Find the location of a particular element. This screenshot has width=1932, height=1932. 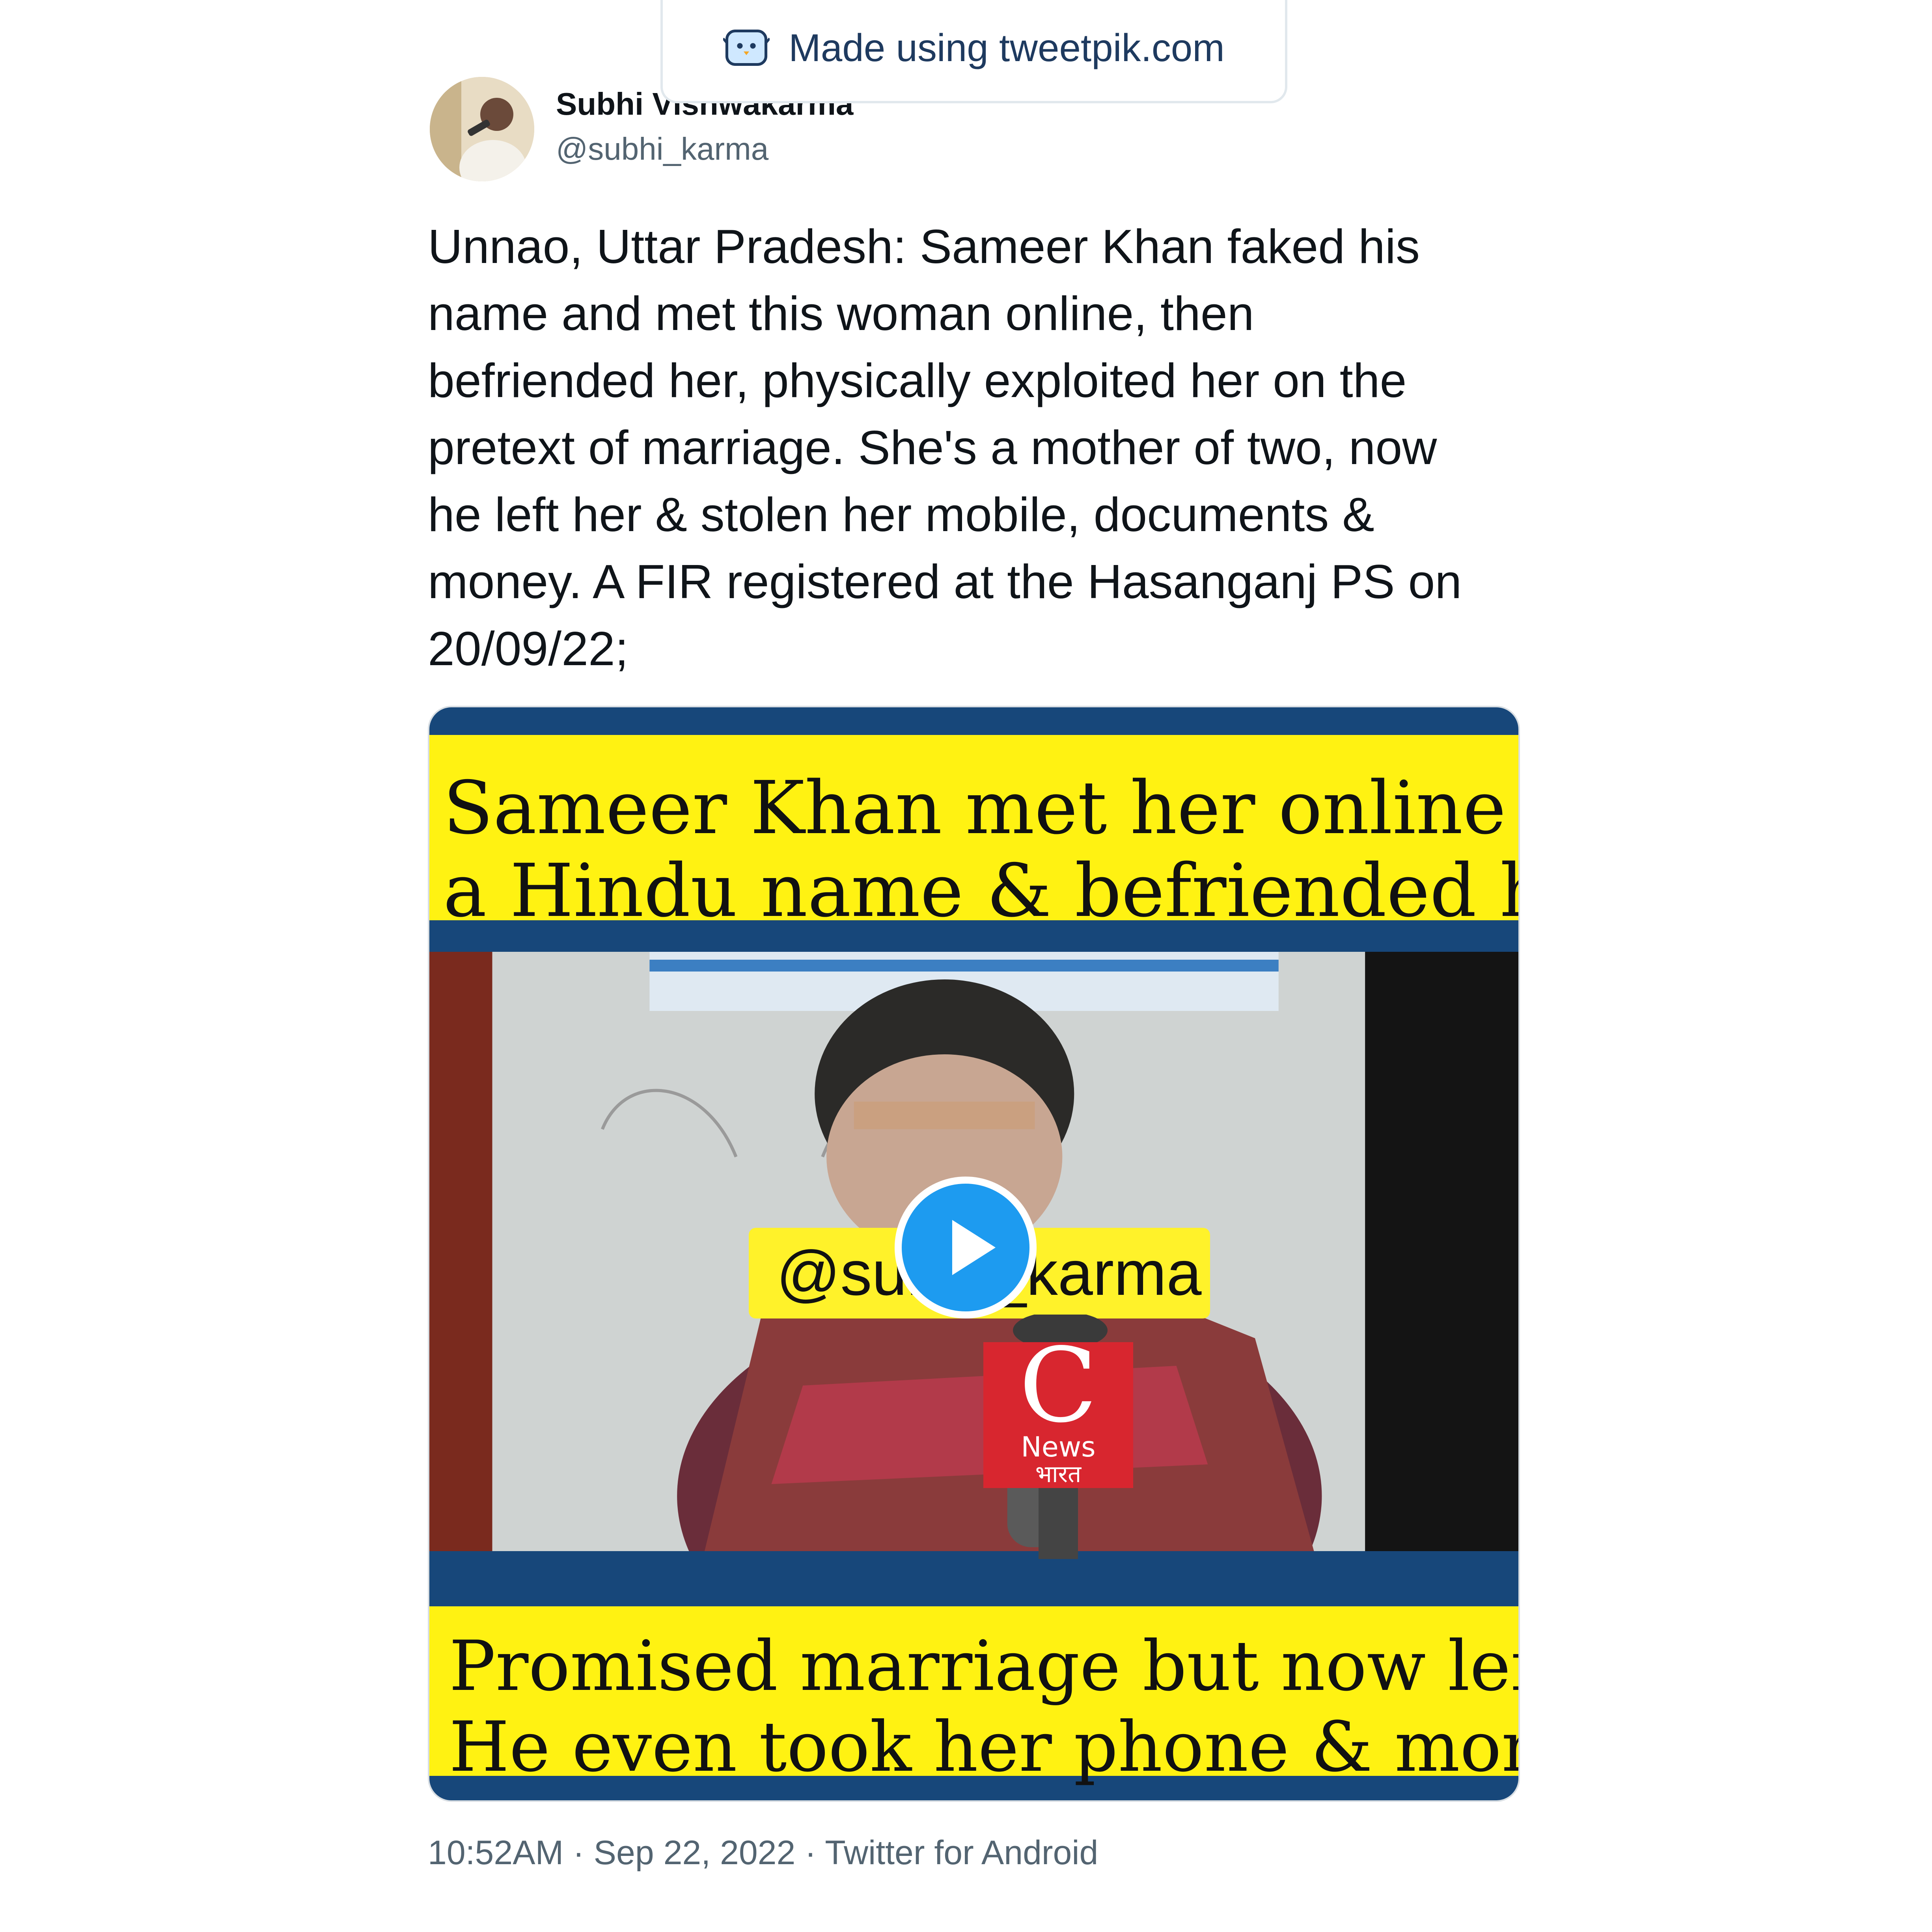

mic-label-news: News is located at coordinates (1058, 1447).